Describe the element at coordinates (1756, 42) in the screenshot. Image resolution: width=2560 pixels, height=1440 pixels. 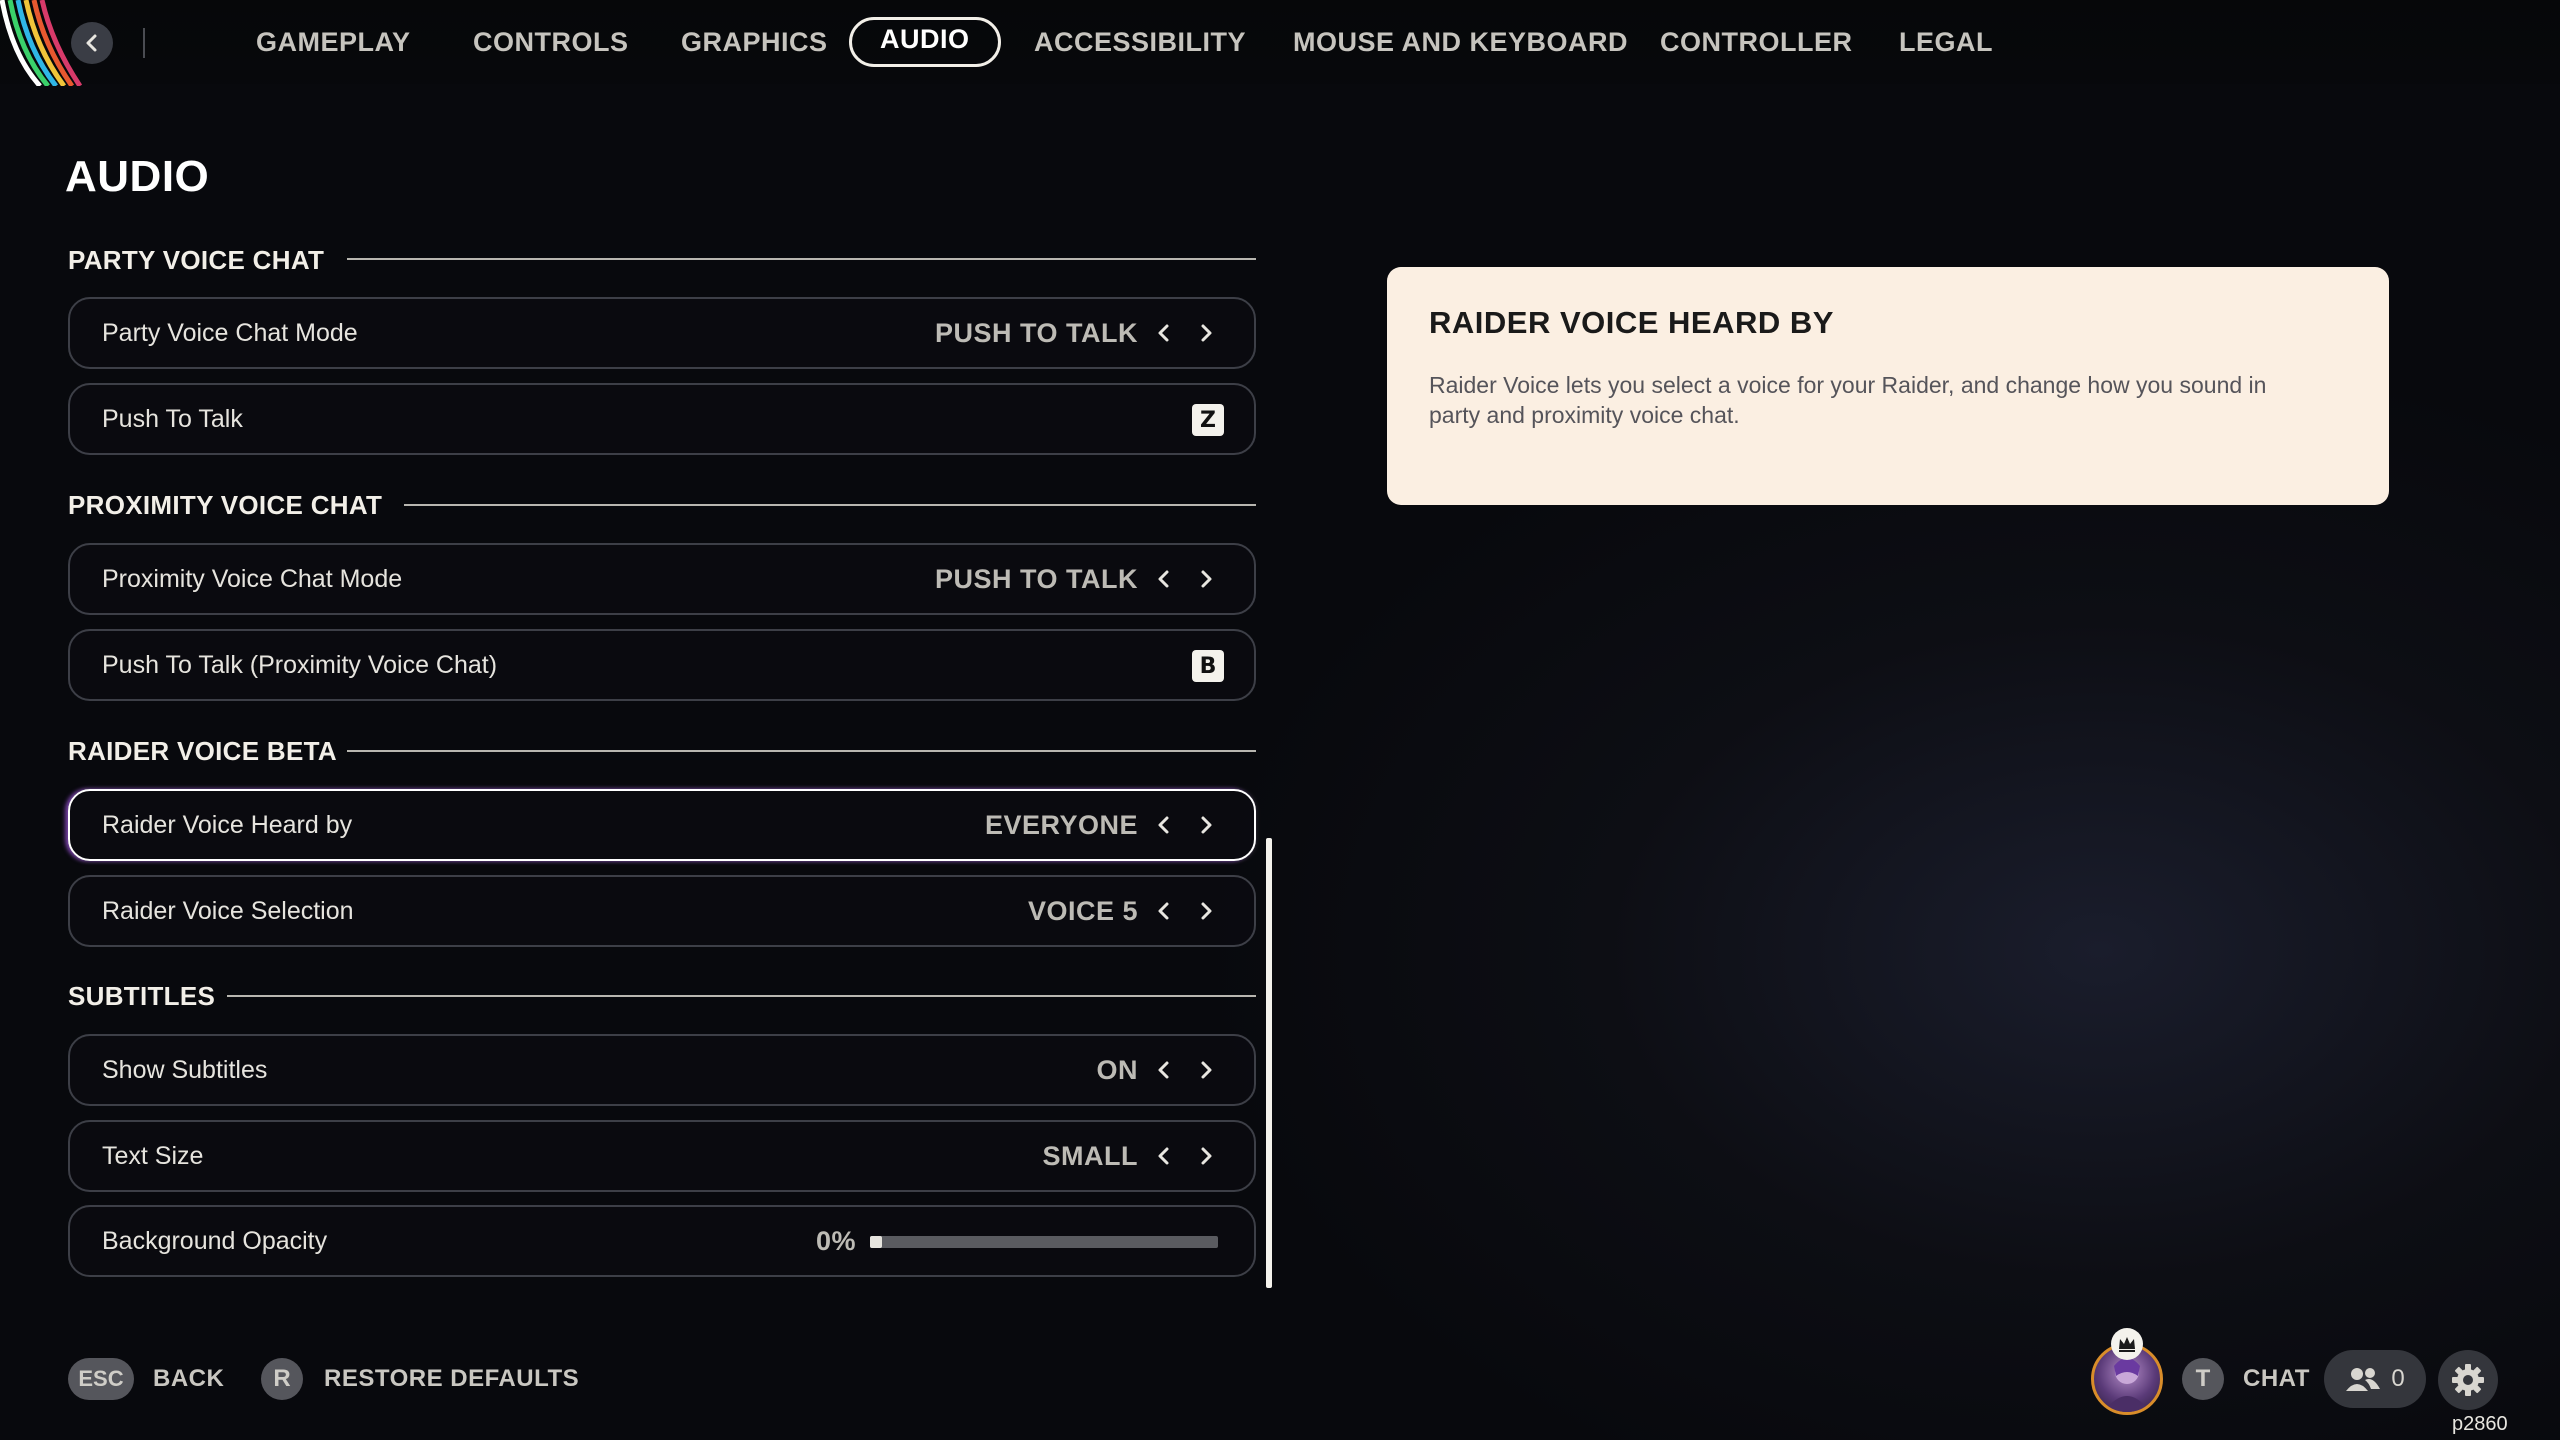
I see `tab-controller: CONTROLLER` at that location.